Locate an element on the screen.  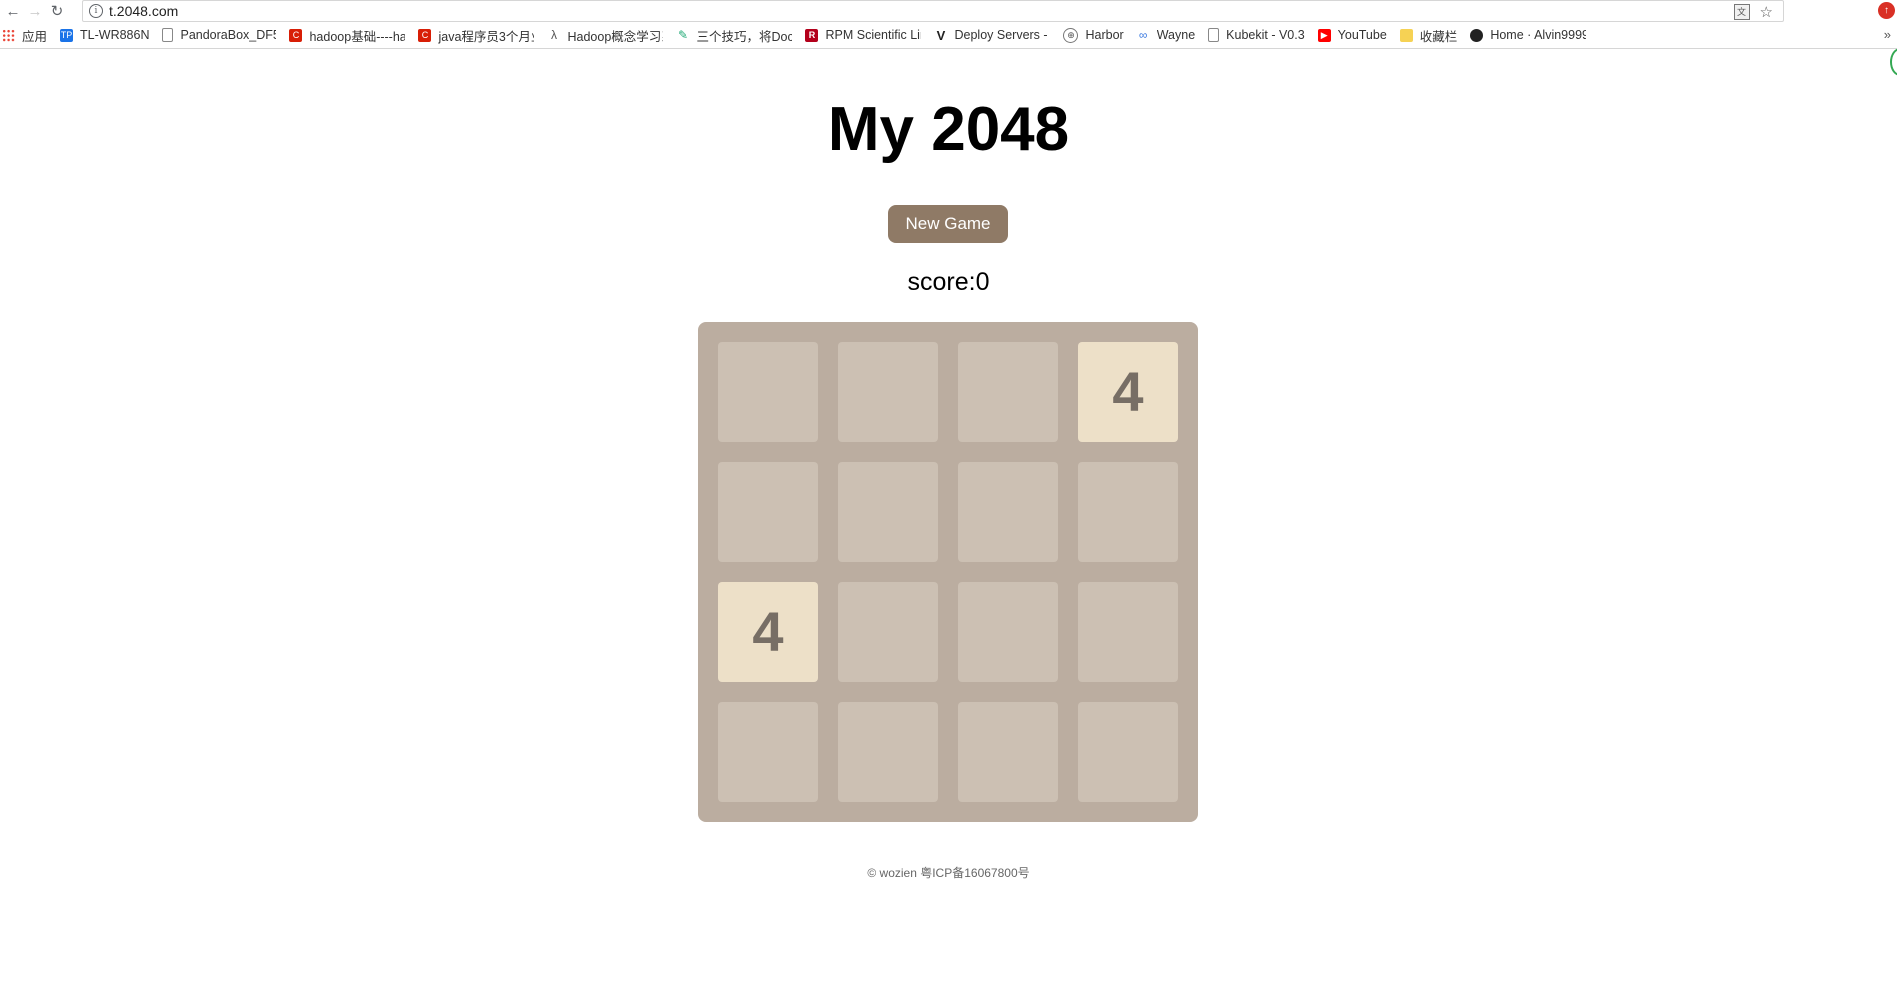
lambda-icon: λ is located at coordinates (553, 34).